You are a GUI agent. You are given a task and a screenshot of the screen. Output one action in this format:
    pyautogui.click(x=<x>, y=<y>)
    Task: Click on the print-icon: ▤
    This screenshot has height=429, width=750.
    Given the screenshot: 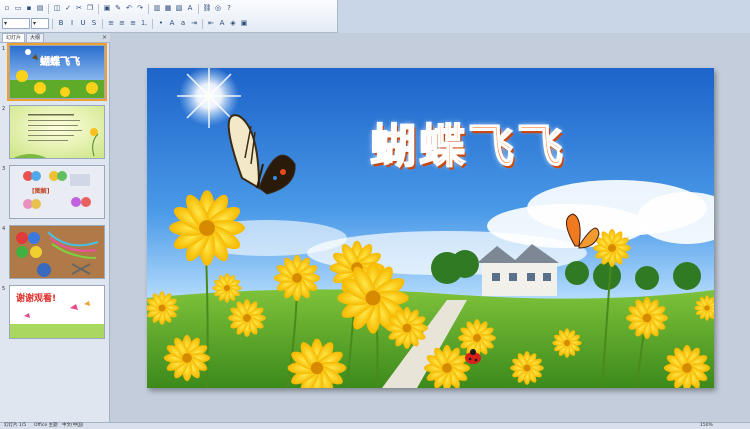 What is the action you would take?
    pyautogui.click(x=40, y=8)
    